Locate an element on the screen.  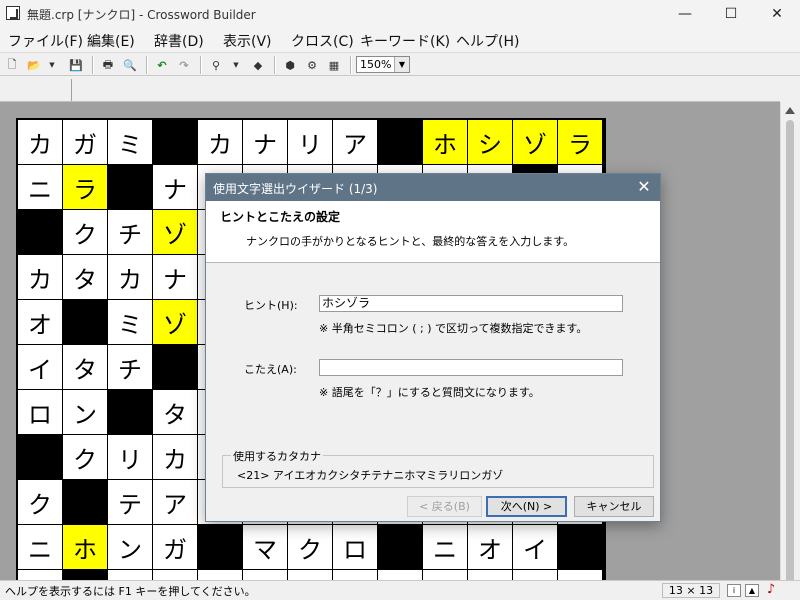
grid-cell: マ is located at coordinates (265, 547).